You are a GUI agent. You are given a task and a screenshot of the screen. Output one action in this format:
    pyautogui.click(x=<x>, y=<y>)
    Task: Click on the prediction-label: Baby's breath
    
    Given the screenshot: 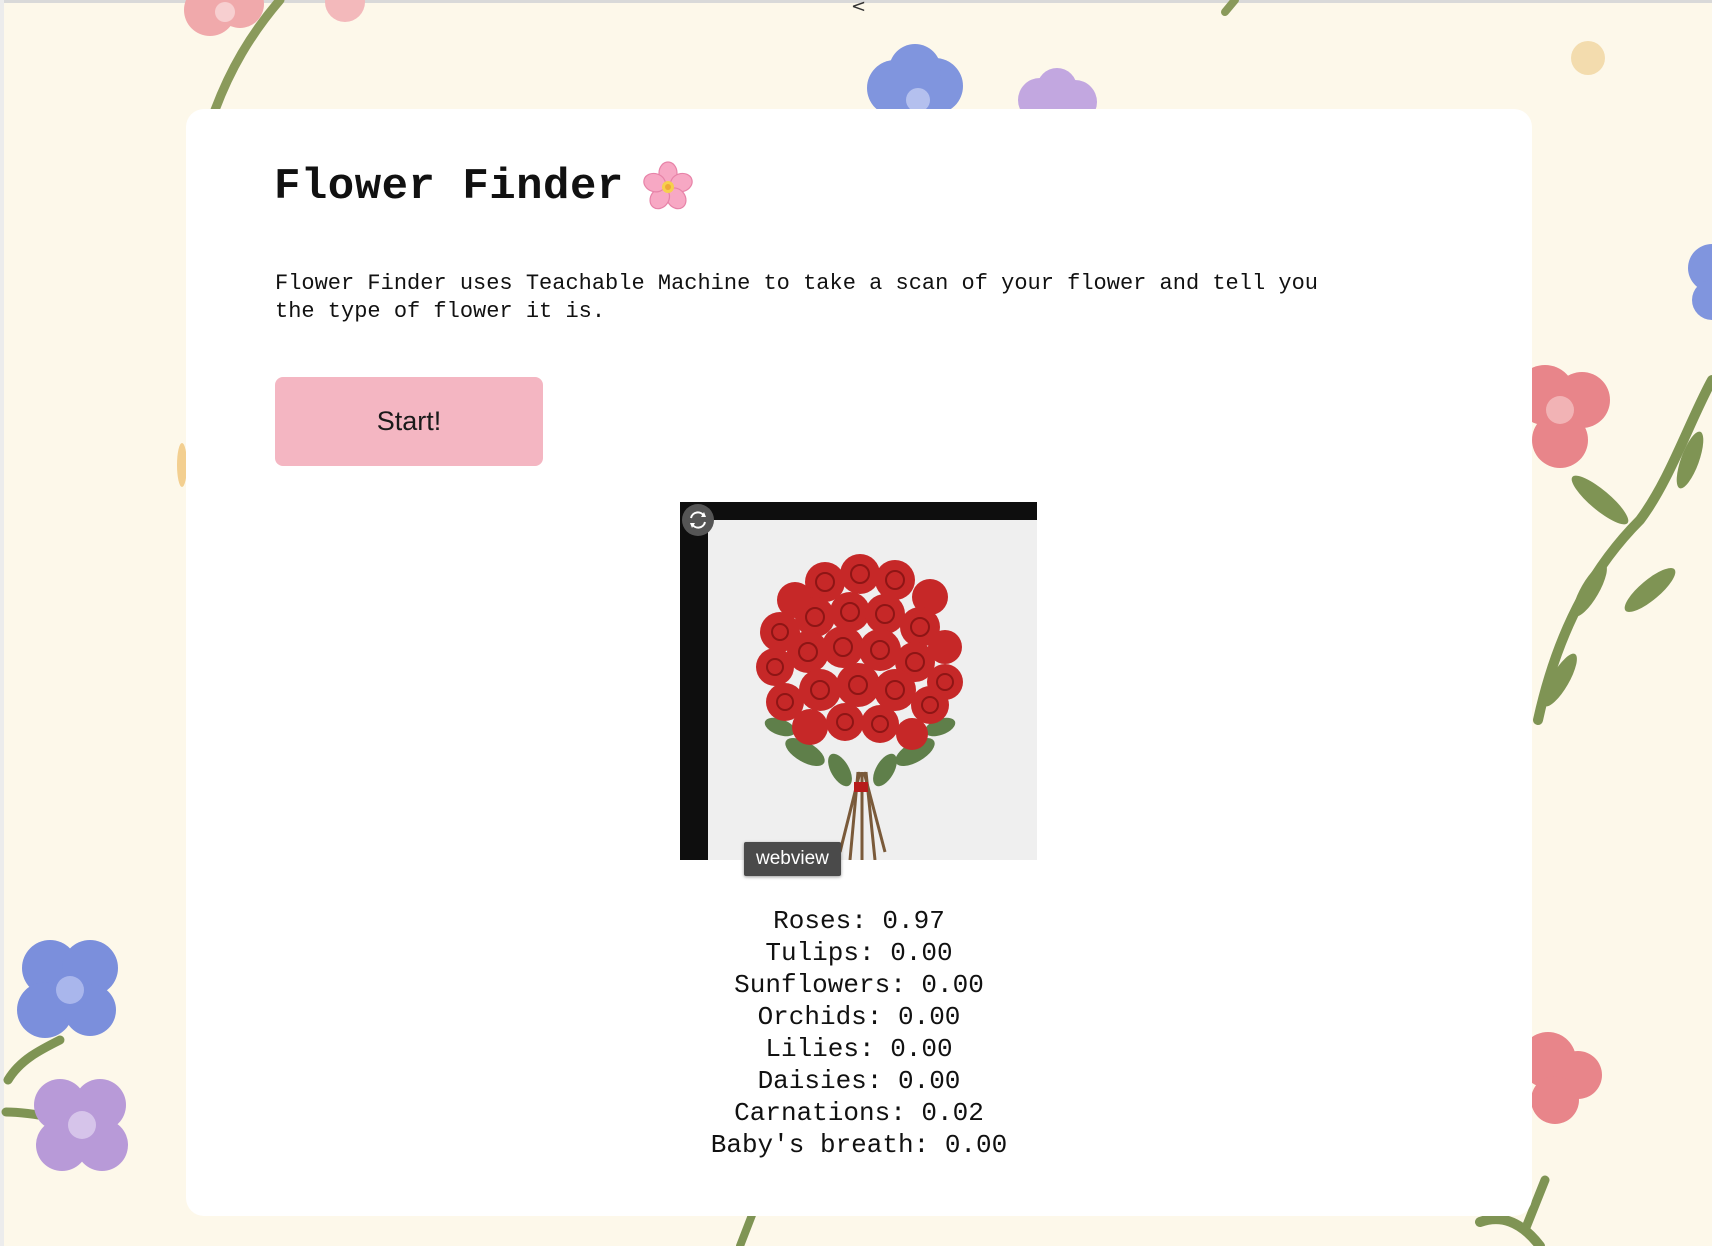 What is the action you would take?
    pyautogui.click(x=812, y=1145)
    